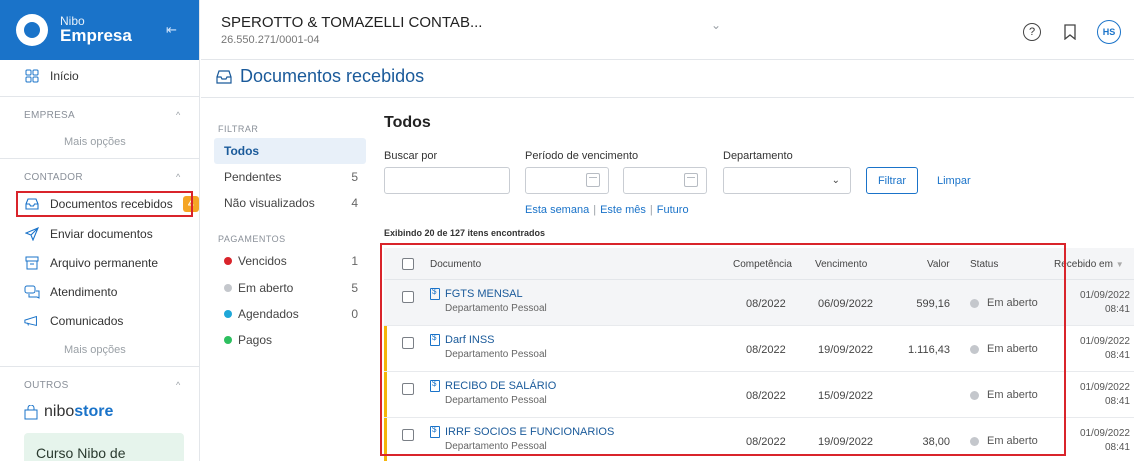 The width and height of the screenshot is (1134, 461). Describe the element at coordinates (320, 76) in the screenshot. I see `page-title: Documentos recebidos` at that location.